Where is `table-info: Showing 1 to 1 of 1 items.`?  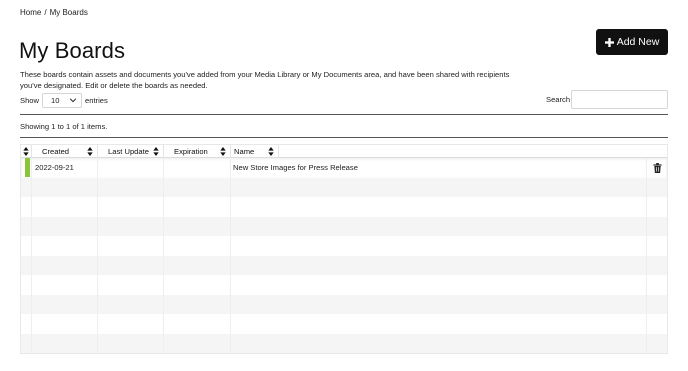
table-info: Showing 1 to 1 of 1 items. is located at coordinates (64, 126).